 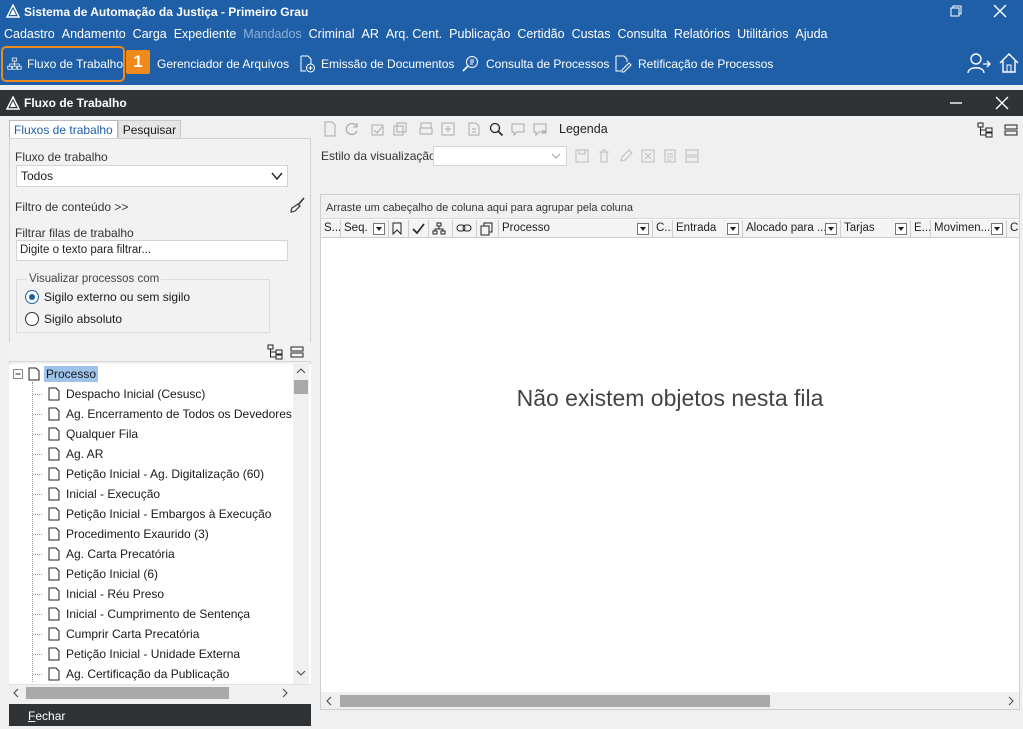 What do you see at coordinates (670, 156) in the screenshot?
I see `report-icon` at bounding box center [670, 156].